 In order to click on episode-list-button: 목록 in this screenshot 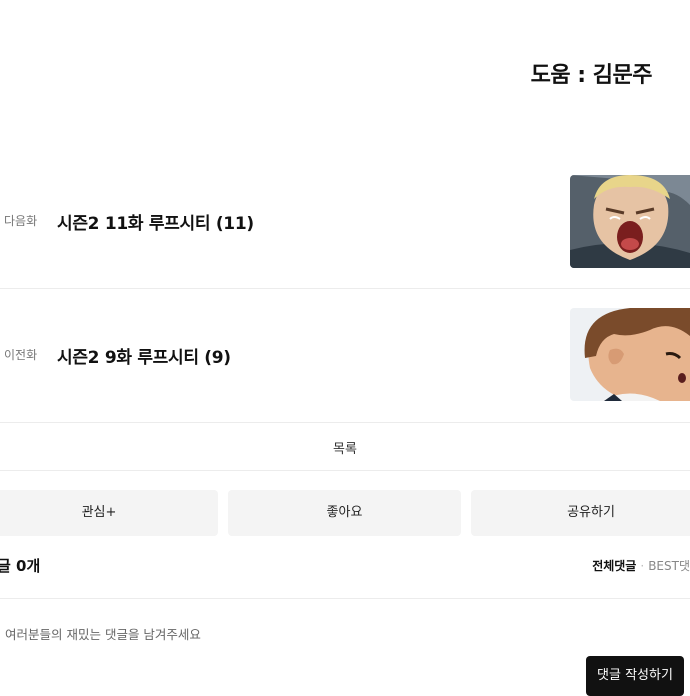, I will do `click(345, 446)`.